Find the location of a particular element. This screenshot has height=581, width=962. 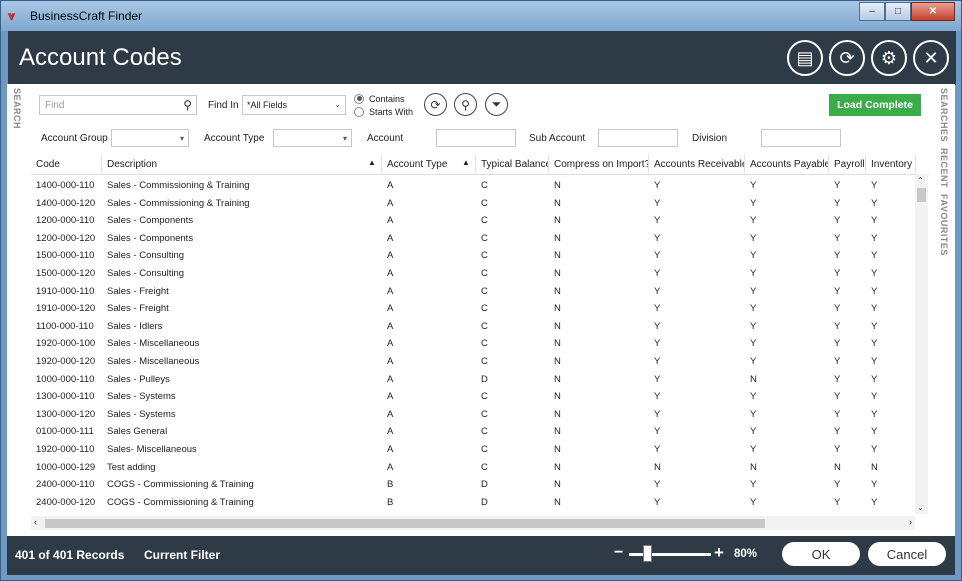

column-header: Inventory is located at coordinates (891, 164).